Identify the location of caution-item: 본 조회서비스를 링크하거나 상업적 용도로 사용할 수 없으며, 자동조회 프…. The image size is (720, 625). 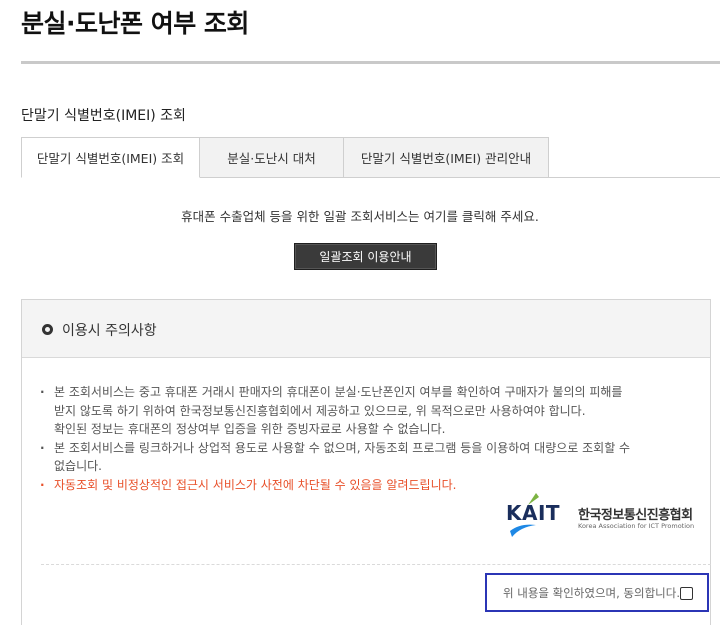
(368, 448).